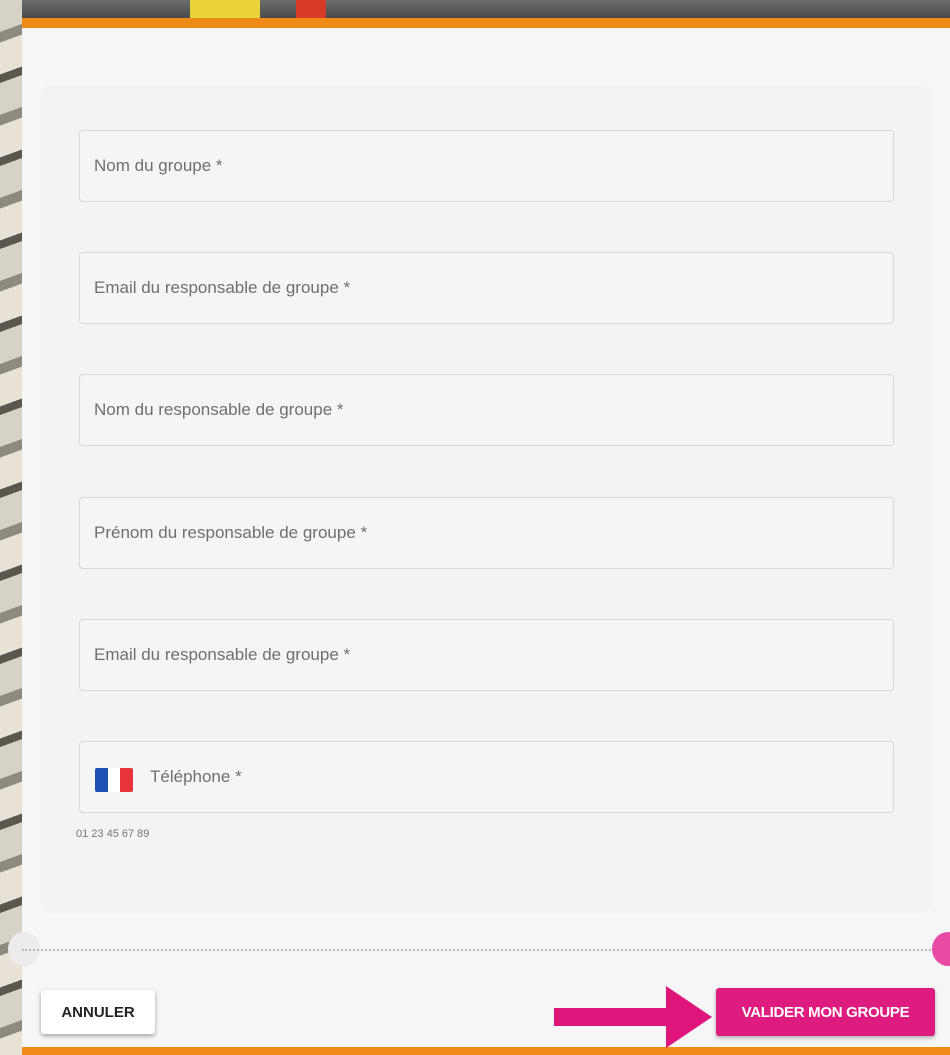  I want to click on arrow-right-icon, so click(633, 1017).